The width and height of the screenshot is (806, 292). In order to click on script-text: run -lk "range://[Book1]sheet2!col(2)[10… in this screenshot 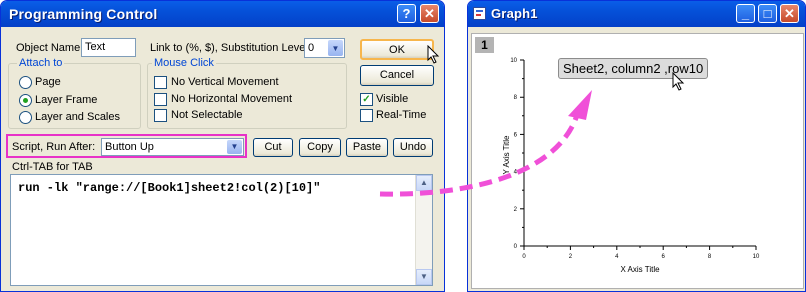, I will do `click(169, 188)`.